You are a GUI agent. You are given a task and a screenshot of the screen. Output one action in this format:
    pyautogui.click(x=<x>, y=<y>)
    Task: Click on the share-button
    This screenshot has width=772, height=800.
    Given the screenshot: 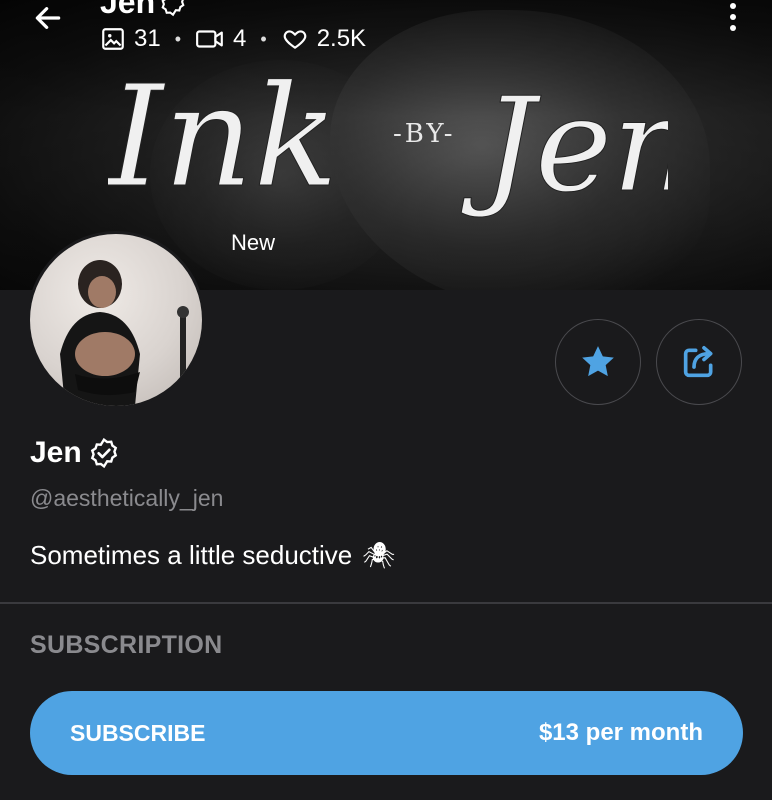 What is the action you would take?
    pyautogui.click(x=699, y=362)
    